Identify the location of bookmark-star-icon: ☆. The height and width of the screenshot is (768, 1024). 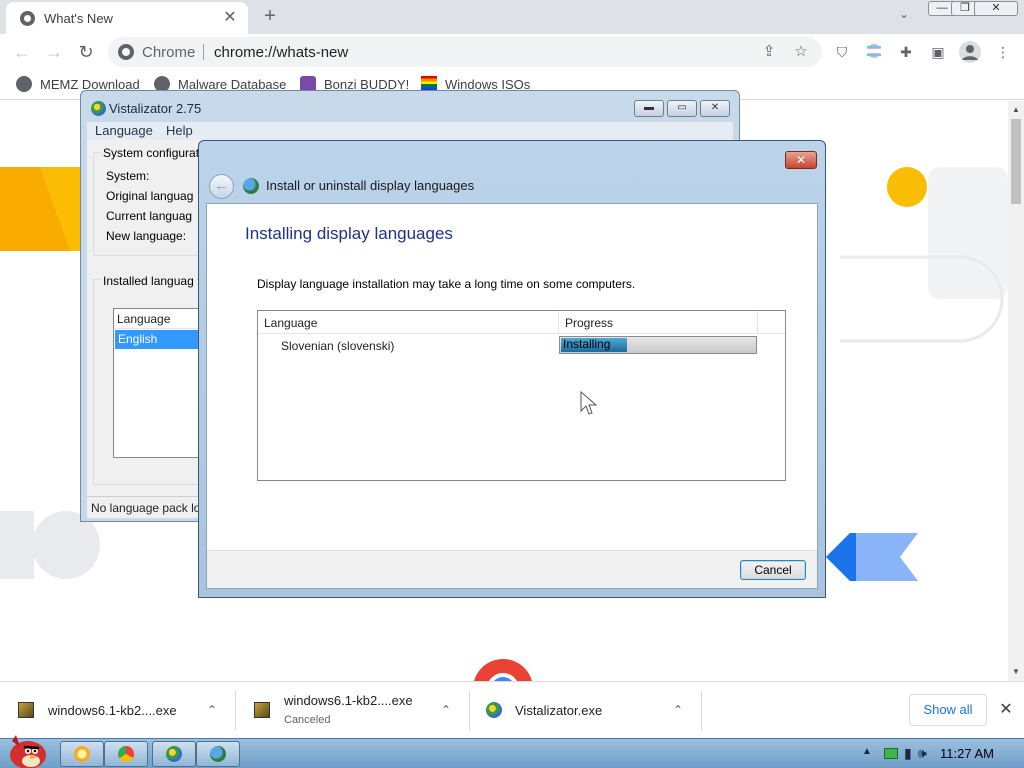
(801, 52).